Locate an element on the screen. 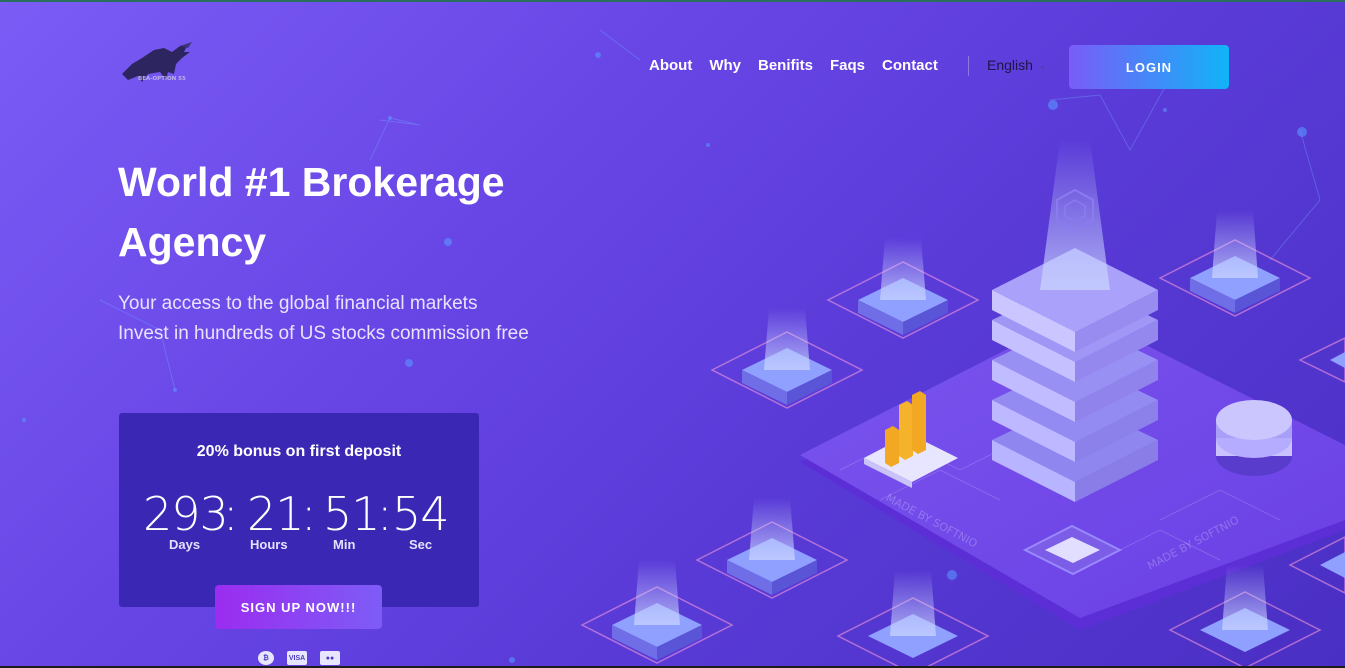 This screenshot has height=668, width=1345. nav-faqs: Faqs is located at coordinates (847, 65).